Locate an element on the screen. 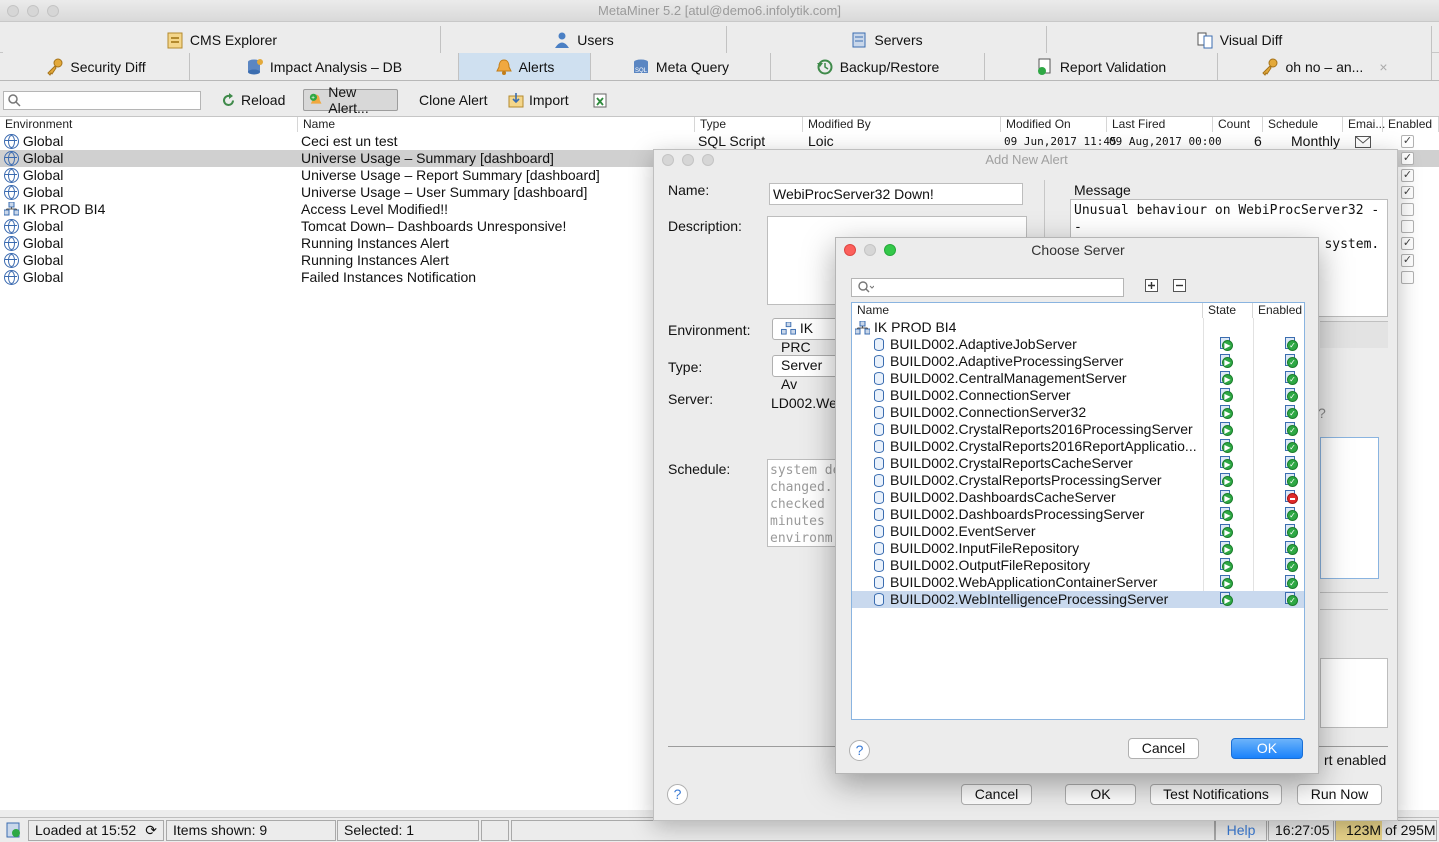  tab-servers: Servers is located at coordinates (887, 39).